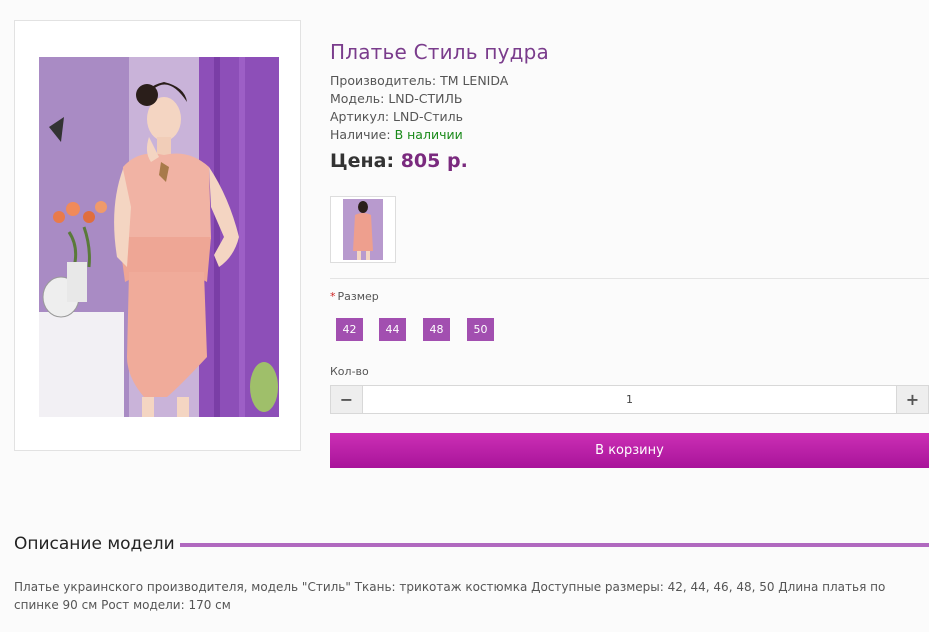  What do you see at coordinates (349, 371) in the screenshot?
I see `quantity-label: Кол-во` at bounding box center [349, 371].